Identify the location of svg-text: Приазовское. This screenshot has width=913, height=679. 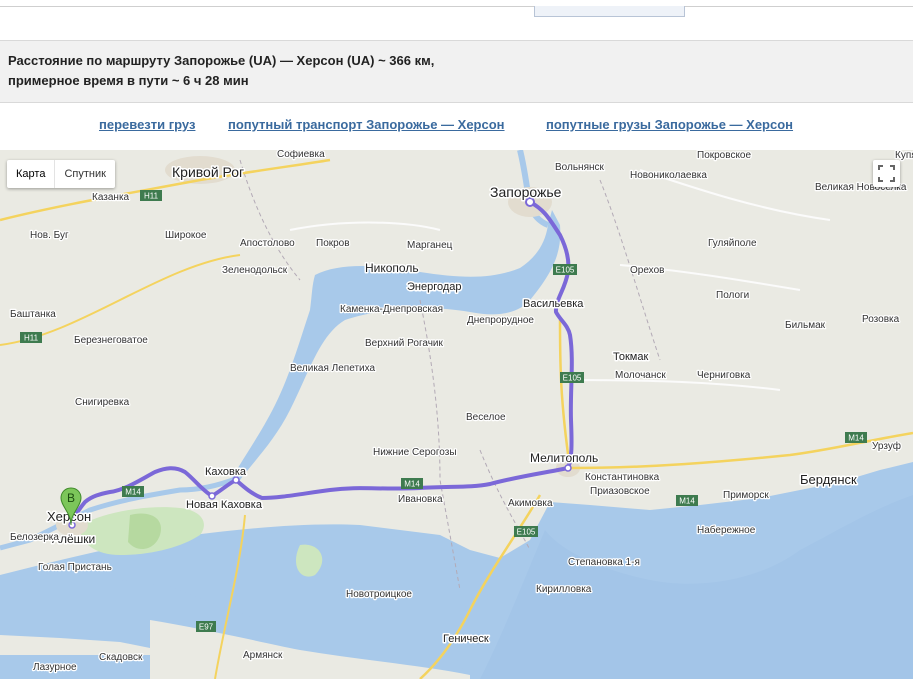
(620, 491).